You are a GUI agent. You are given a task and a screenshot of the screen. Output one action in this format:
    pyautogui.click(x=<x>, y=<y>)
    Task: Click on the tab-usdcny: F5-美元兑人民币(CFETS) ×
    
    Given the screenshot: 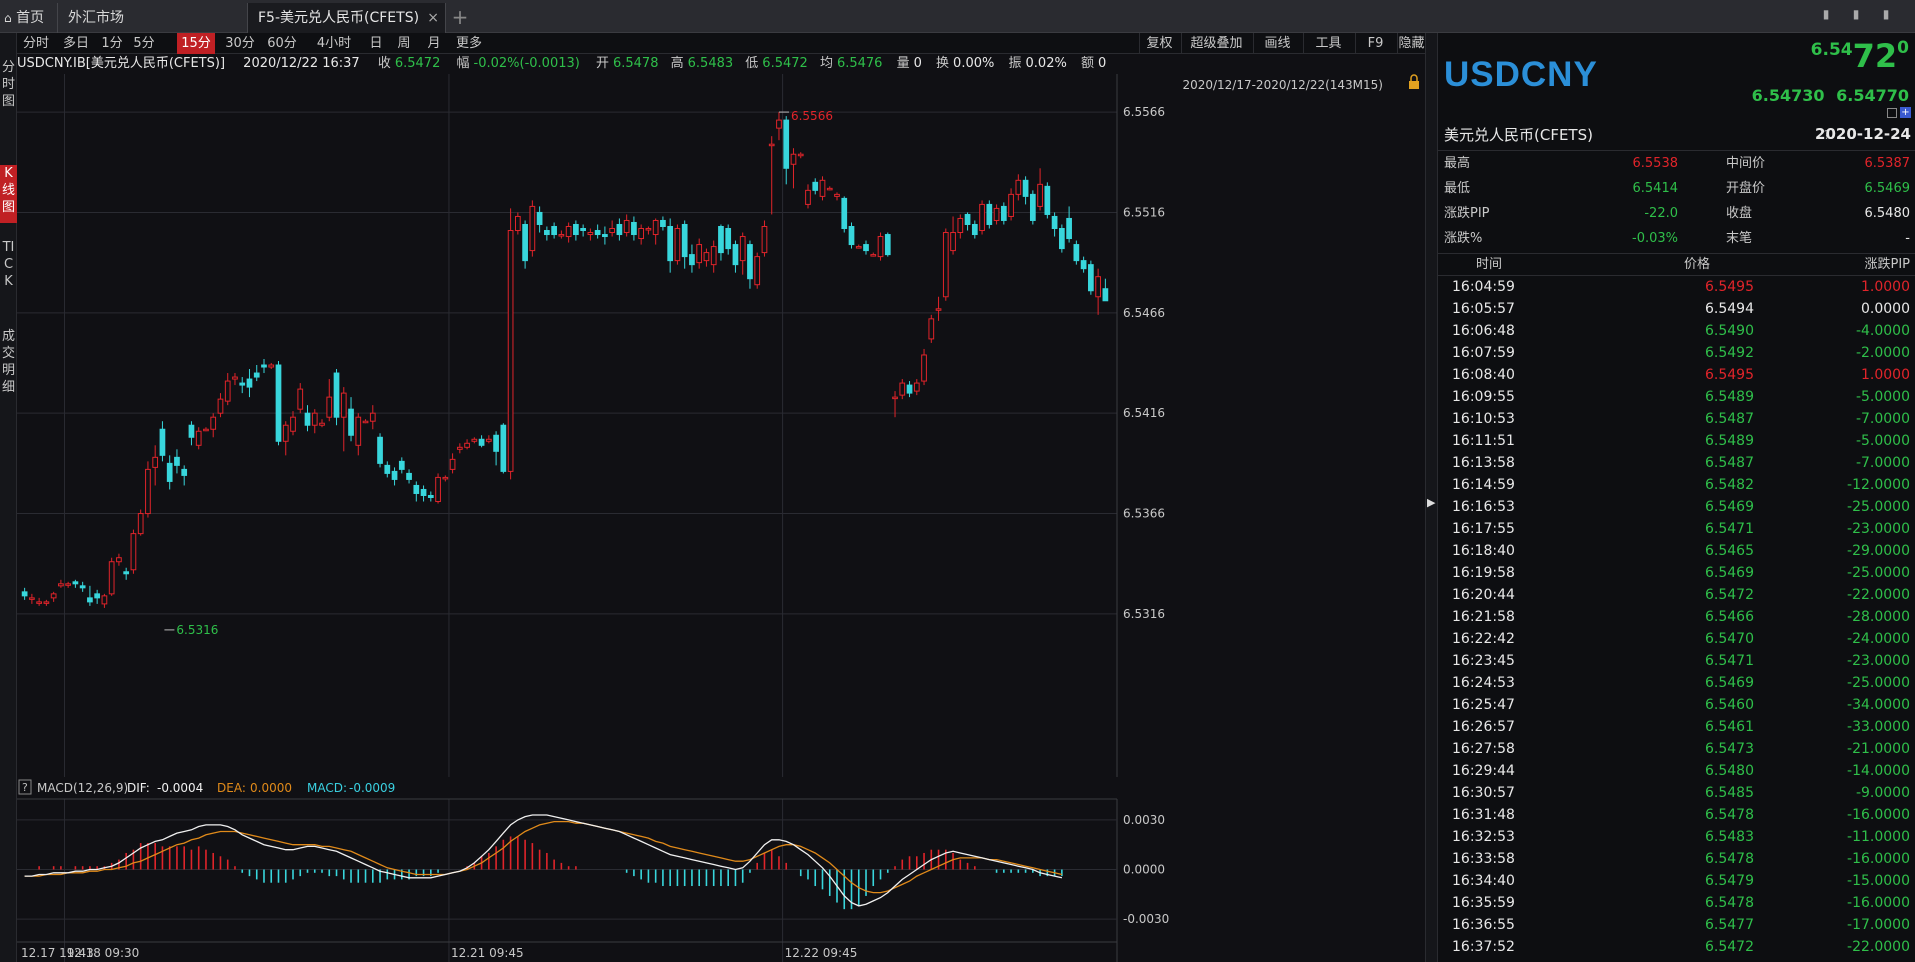 What is the action you would take?
    pyautogui.click(x=347, y=18)
    